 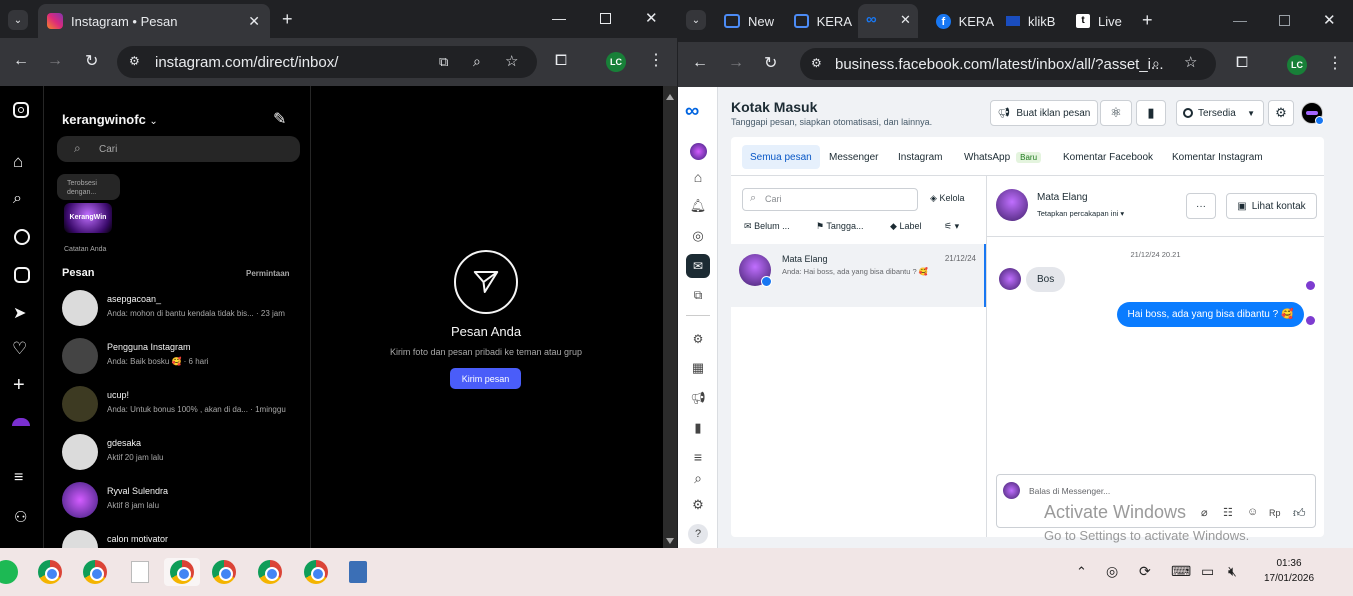 What do you see at coordinates (1105, 21) in the screenshot?
I see `tab-live: t Live` at bounding box center [1105, 21].